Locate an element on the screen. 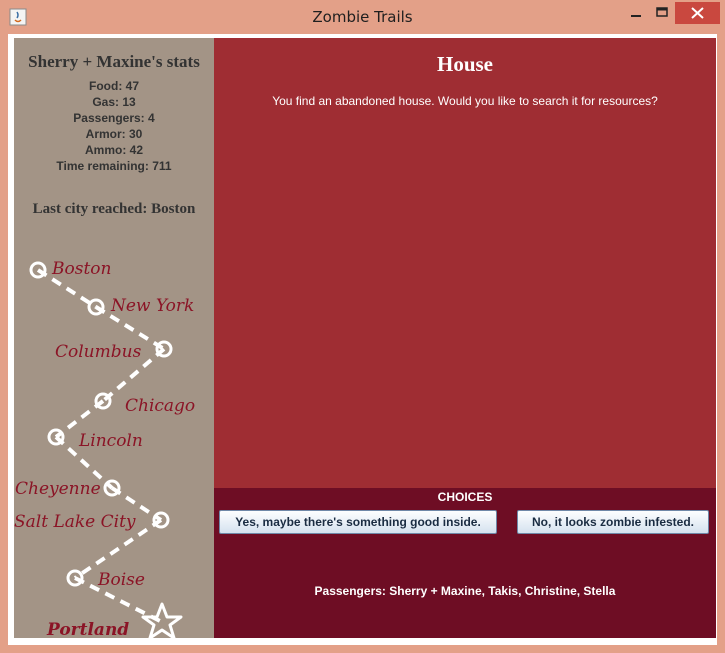 This screenshot has height=653, width=725. star-icon is located at coordinates (162, 620).